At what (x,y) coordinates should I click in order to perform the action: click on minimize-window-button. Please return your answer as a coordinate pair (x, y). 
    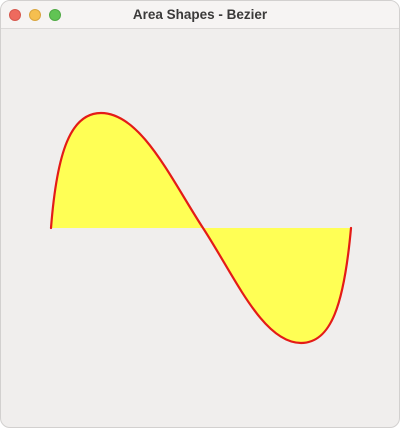
    Looking at the image, I should click on (35, 15).